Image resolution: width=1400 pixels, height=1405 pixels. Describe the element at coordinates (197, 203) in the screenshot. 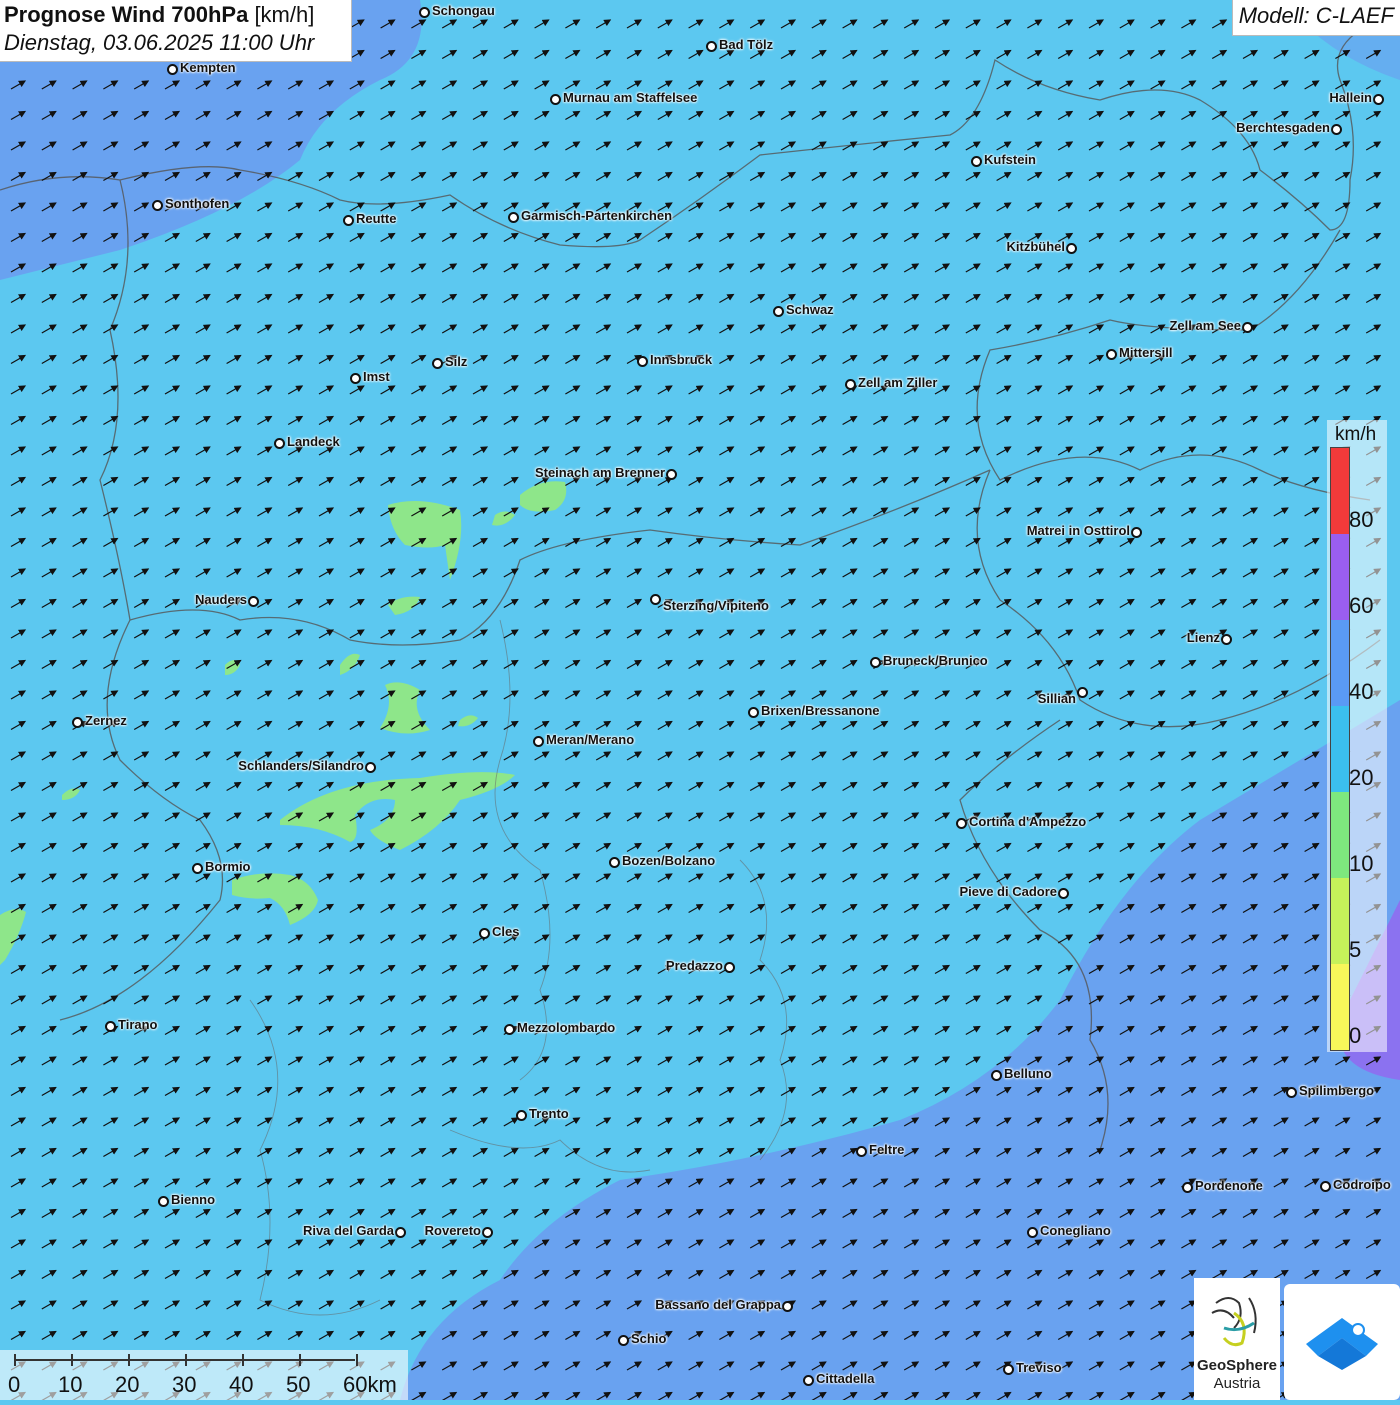

I see `city-label: Sonthofen` at that location.